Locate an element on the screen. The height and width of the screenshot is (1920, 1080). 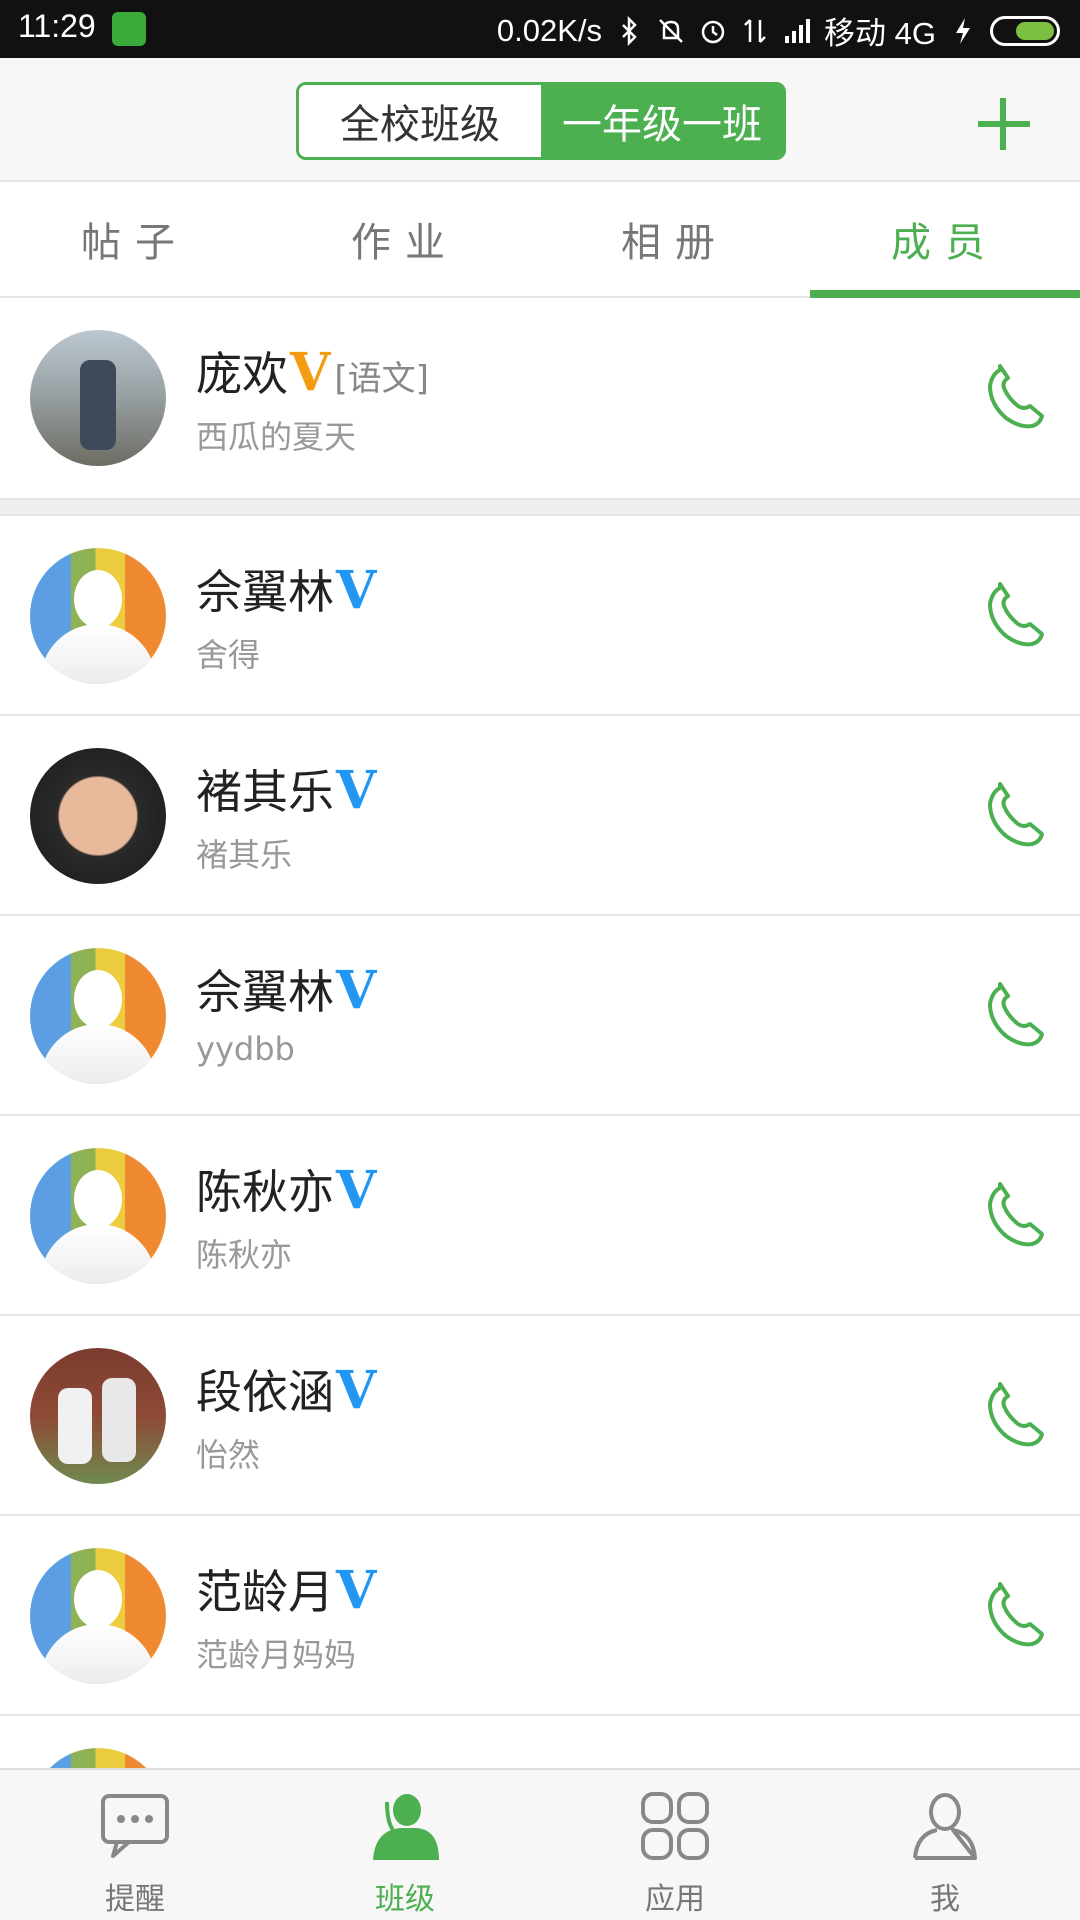
nav-apps: 应用 is located at coordinates (675, 1845).